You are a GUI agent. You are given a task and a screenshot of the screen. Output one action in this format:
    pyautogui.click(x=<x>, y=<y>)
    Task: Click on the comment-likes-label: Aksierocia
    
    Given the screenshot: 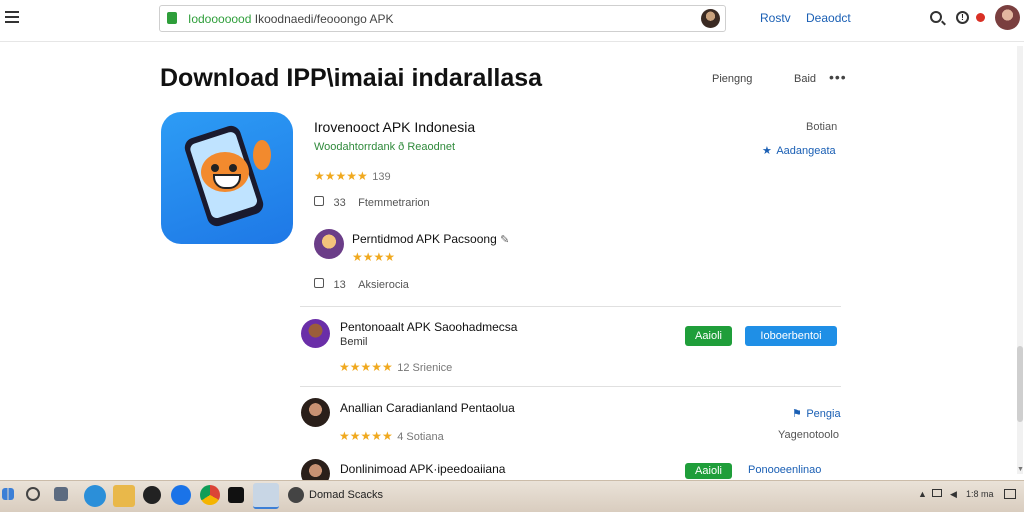 What is the action you would take?
    pyautogui.click(x=383, y=285)
    